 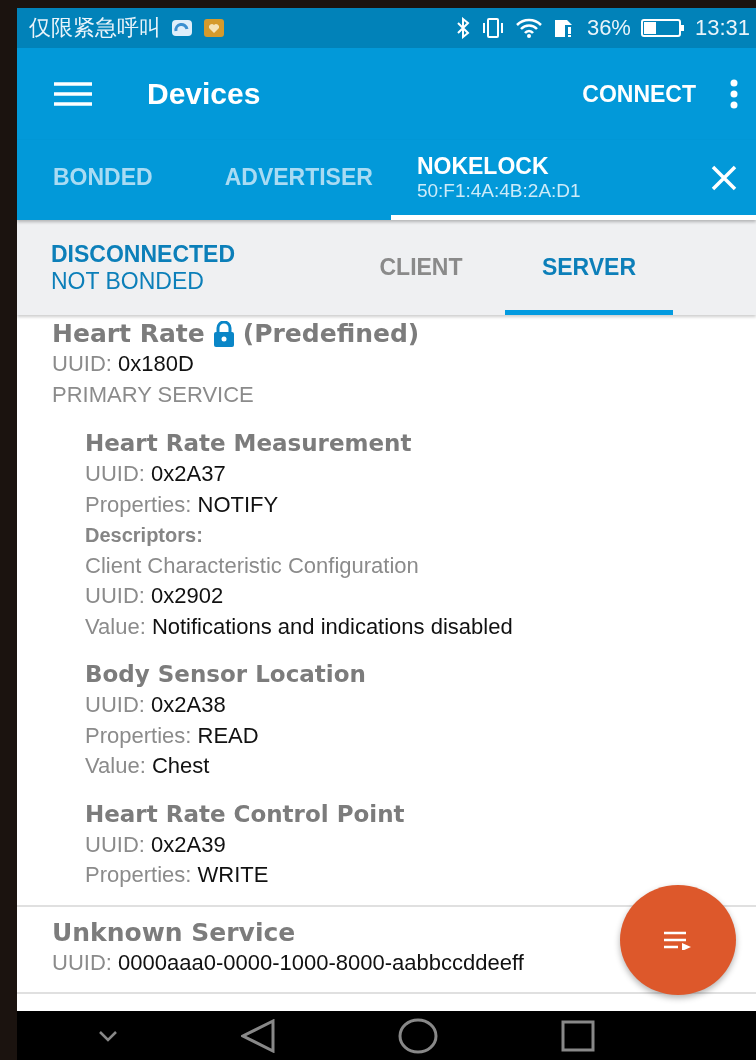 I want to click on close-icon, so click(x=724, y=177).